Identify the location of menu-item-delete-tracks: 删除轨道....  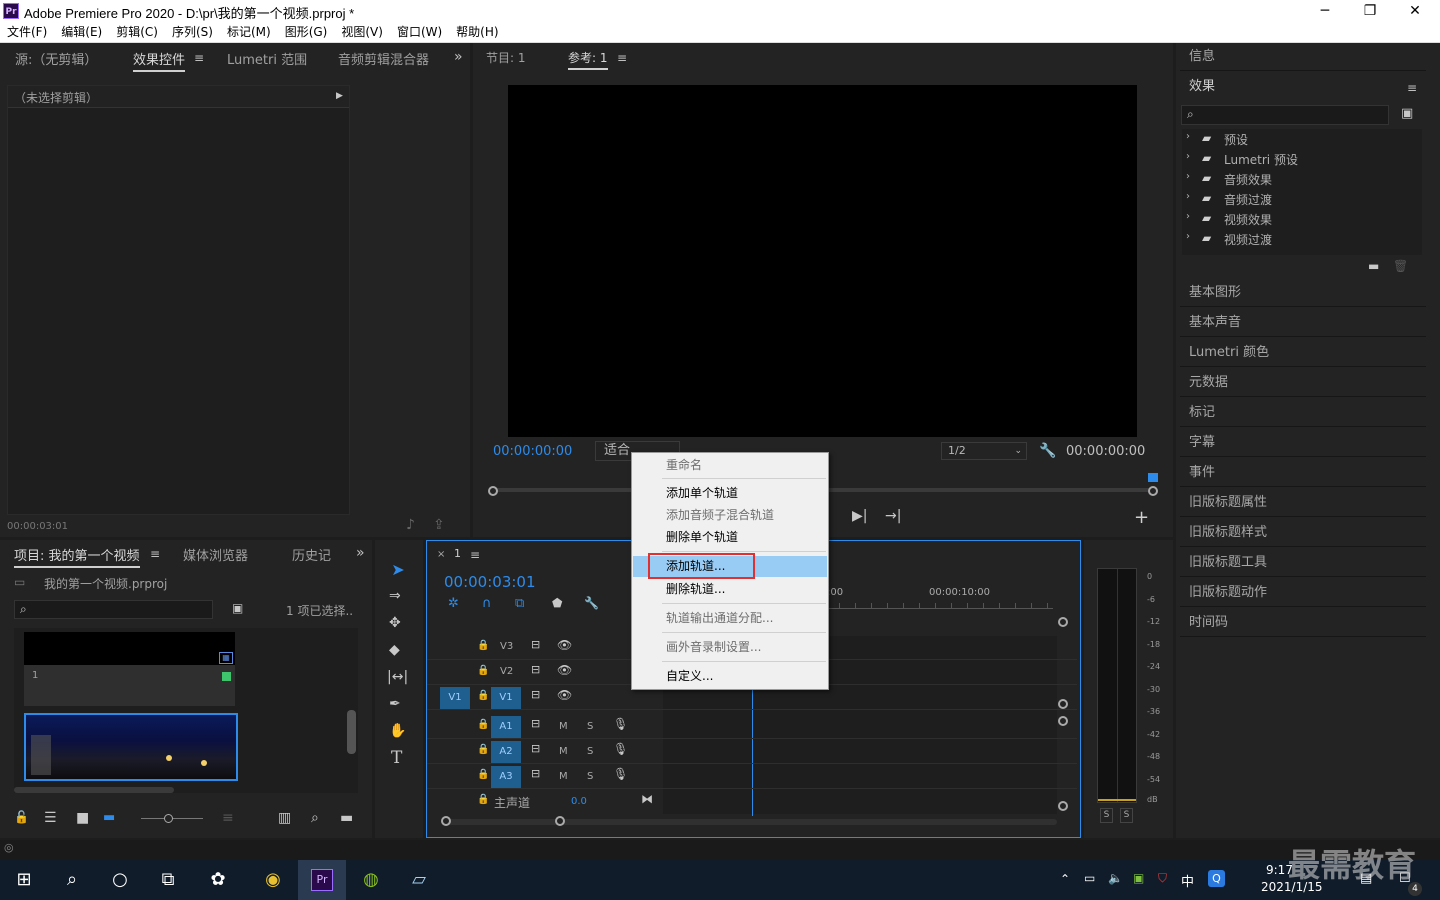
(730, 589).